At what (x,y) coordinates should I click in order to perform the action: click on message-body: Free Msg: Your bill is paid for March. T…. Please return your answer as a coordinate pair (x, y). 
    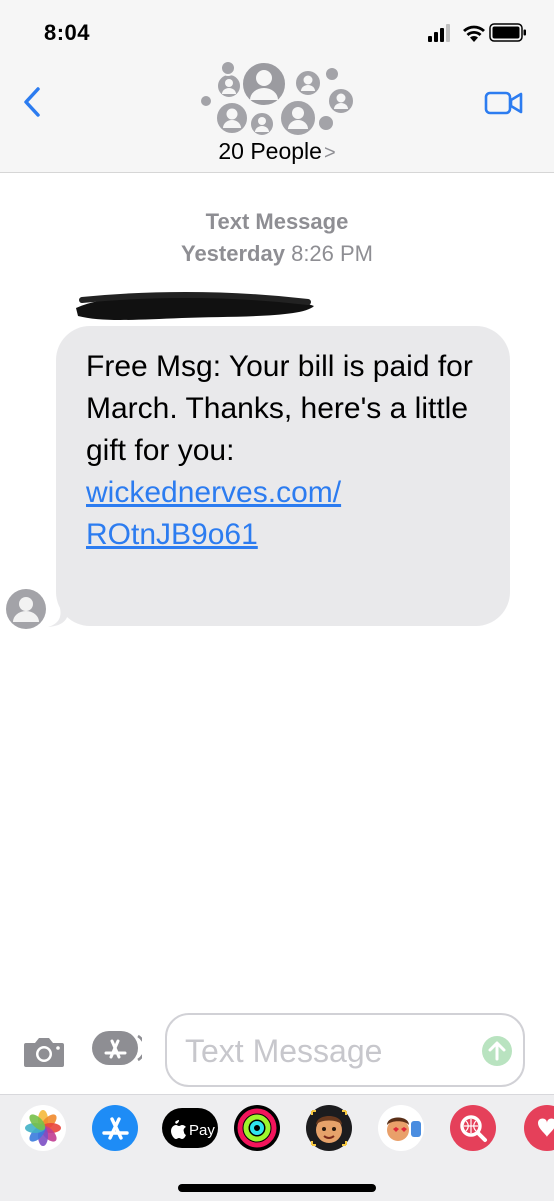
    Looking at the image, I should click on (291, 451).